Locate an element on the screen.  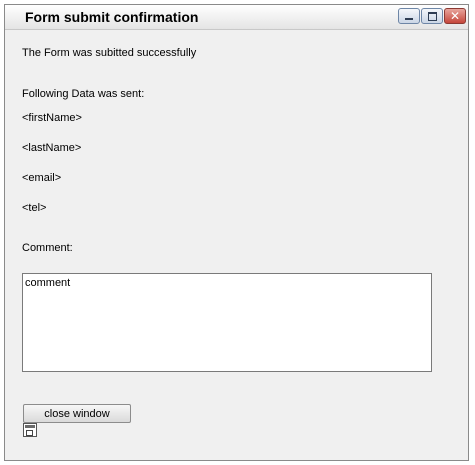
title-bar: Form submit confirmation ✕ is located at coordinates (236, 17).